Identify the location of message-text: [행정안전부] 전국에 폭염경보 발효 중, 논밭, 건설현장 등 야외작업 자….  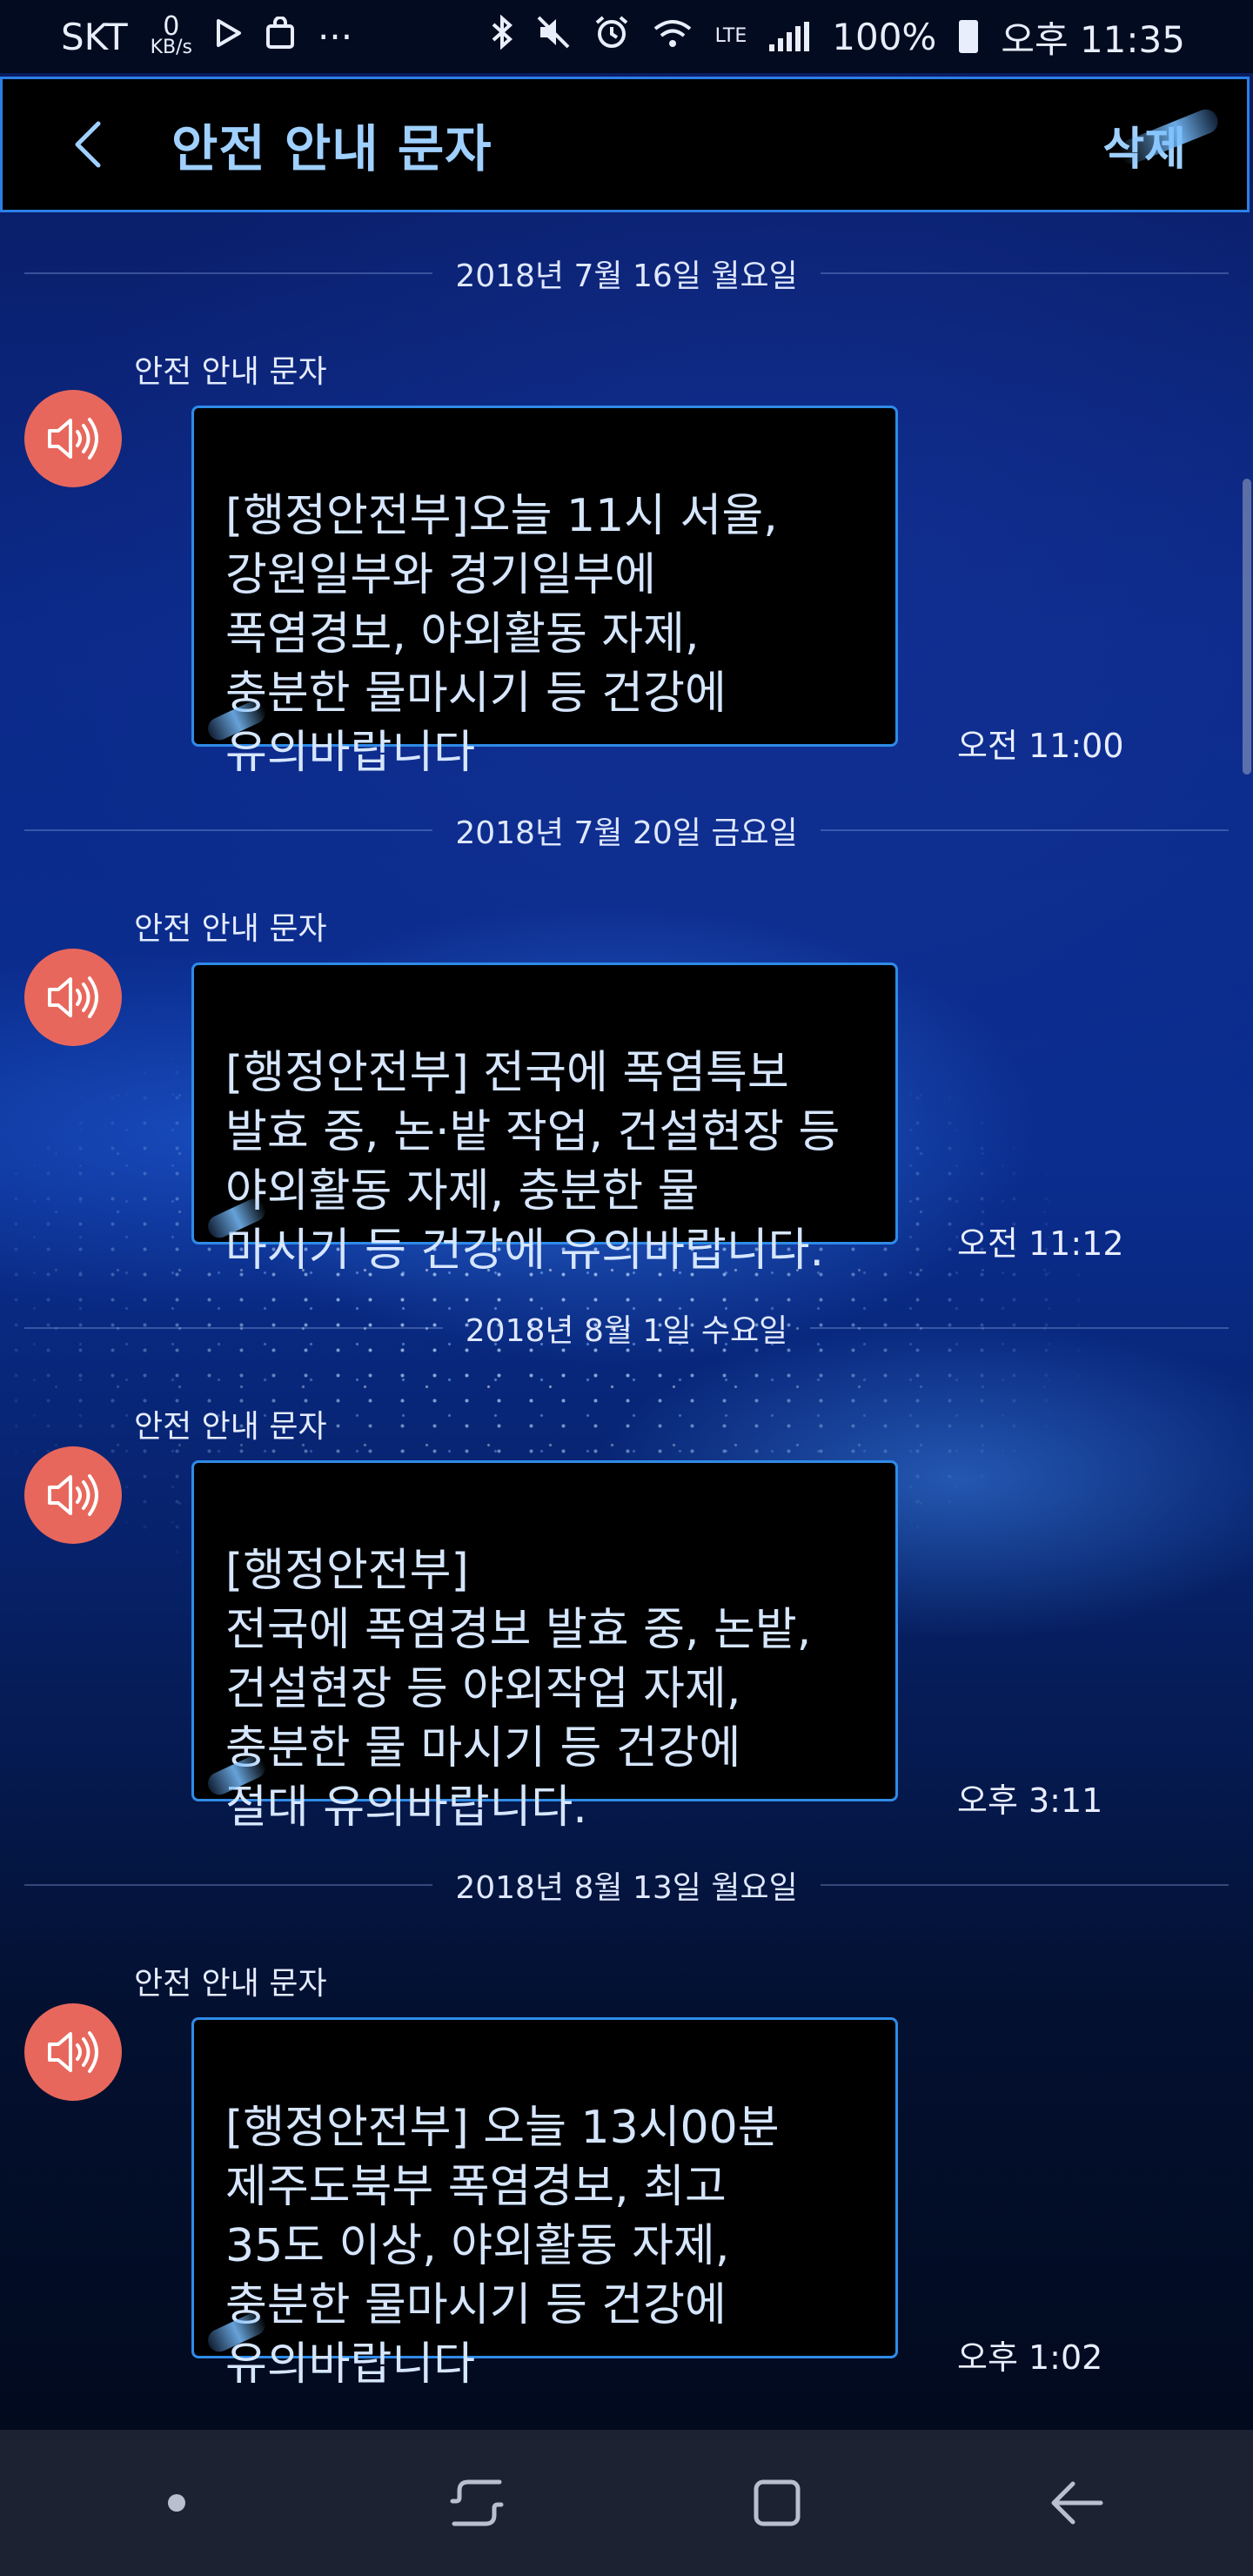
(518, 1689).